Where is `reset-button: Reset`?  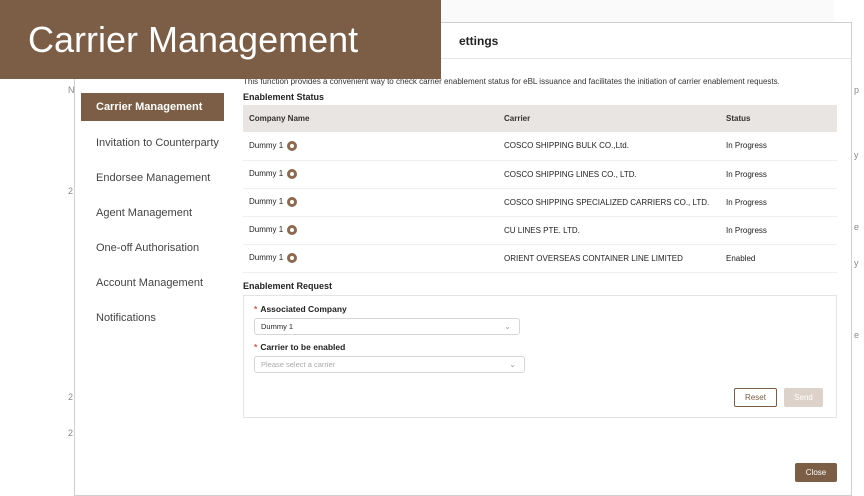 reset-button: Reset is located at coordinates (755, 397).